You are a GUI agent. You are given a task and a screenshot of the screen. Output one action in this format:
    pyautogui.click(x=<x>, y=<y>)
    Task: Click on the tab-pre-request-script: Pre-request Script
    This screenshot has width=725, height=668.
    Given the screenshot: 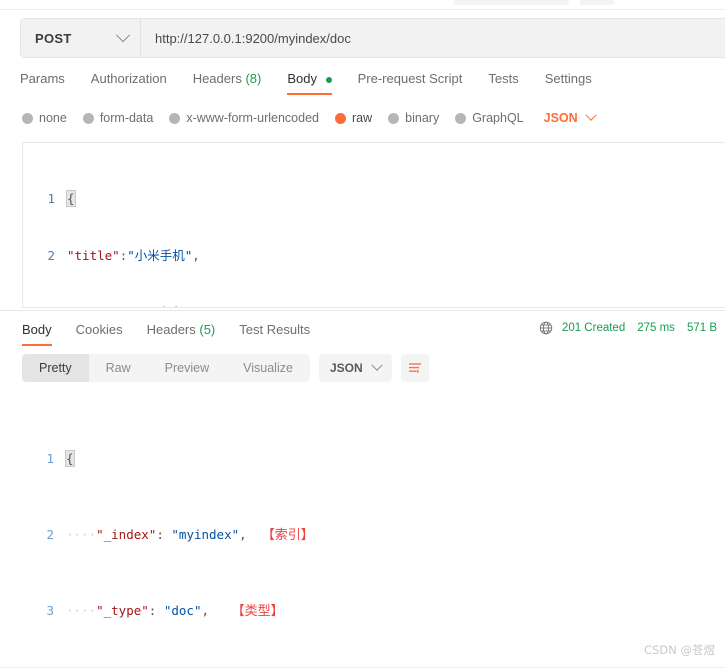 What is the action you would take?
    pyautogui.click(x=410, y=81)
    